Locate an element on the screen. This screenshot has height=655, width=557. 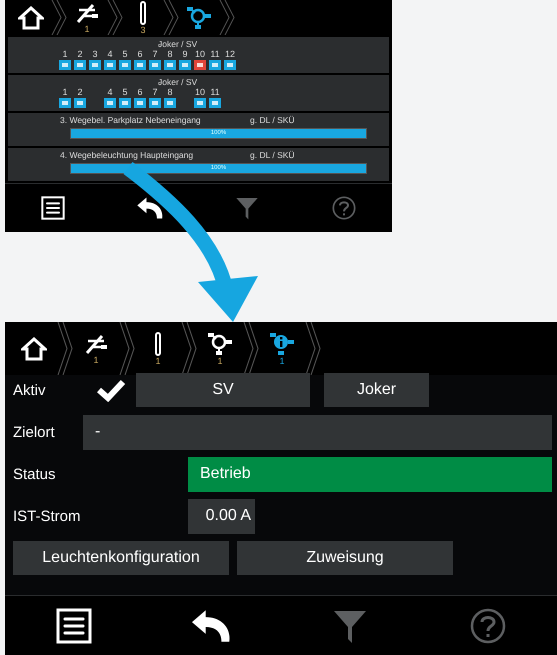
lamp-number: 9 is located at coordinates (185, 54).